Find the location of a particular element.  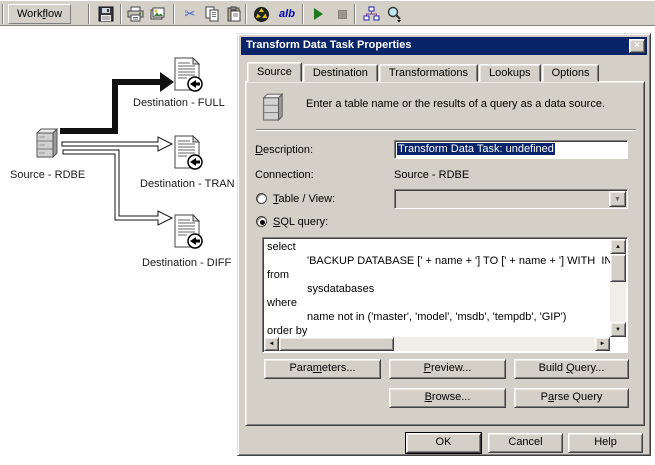

scroll-right-button: ► is located at coordinates (602, 344).